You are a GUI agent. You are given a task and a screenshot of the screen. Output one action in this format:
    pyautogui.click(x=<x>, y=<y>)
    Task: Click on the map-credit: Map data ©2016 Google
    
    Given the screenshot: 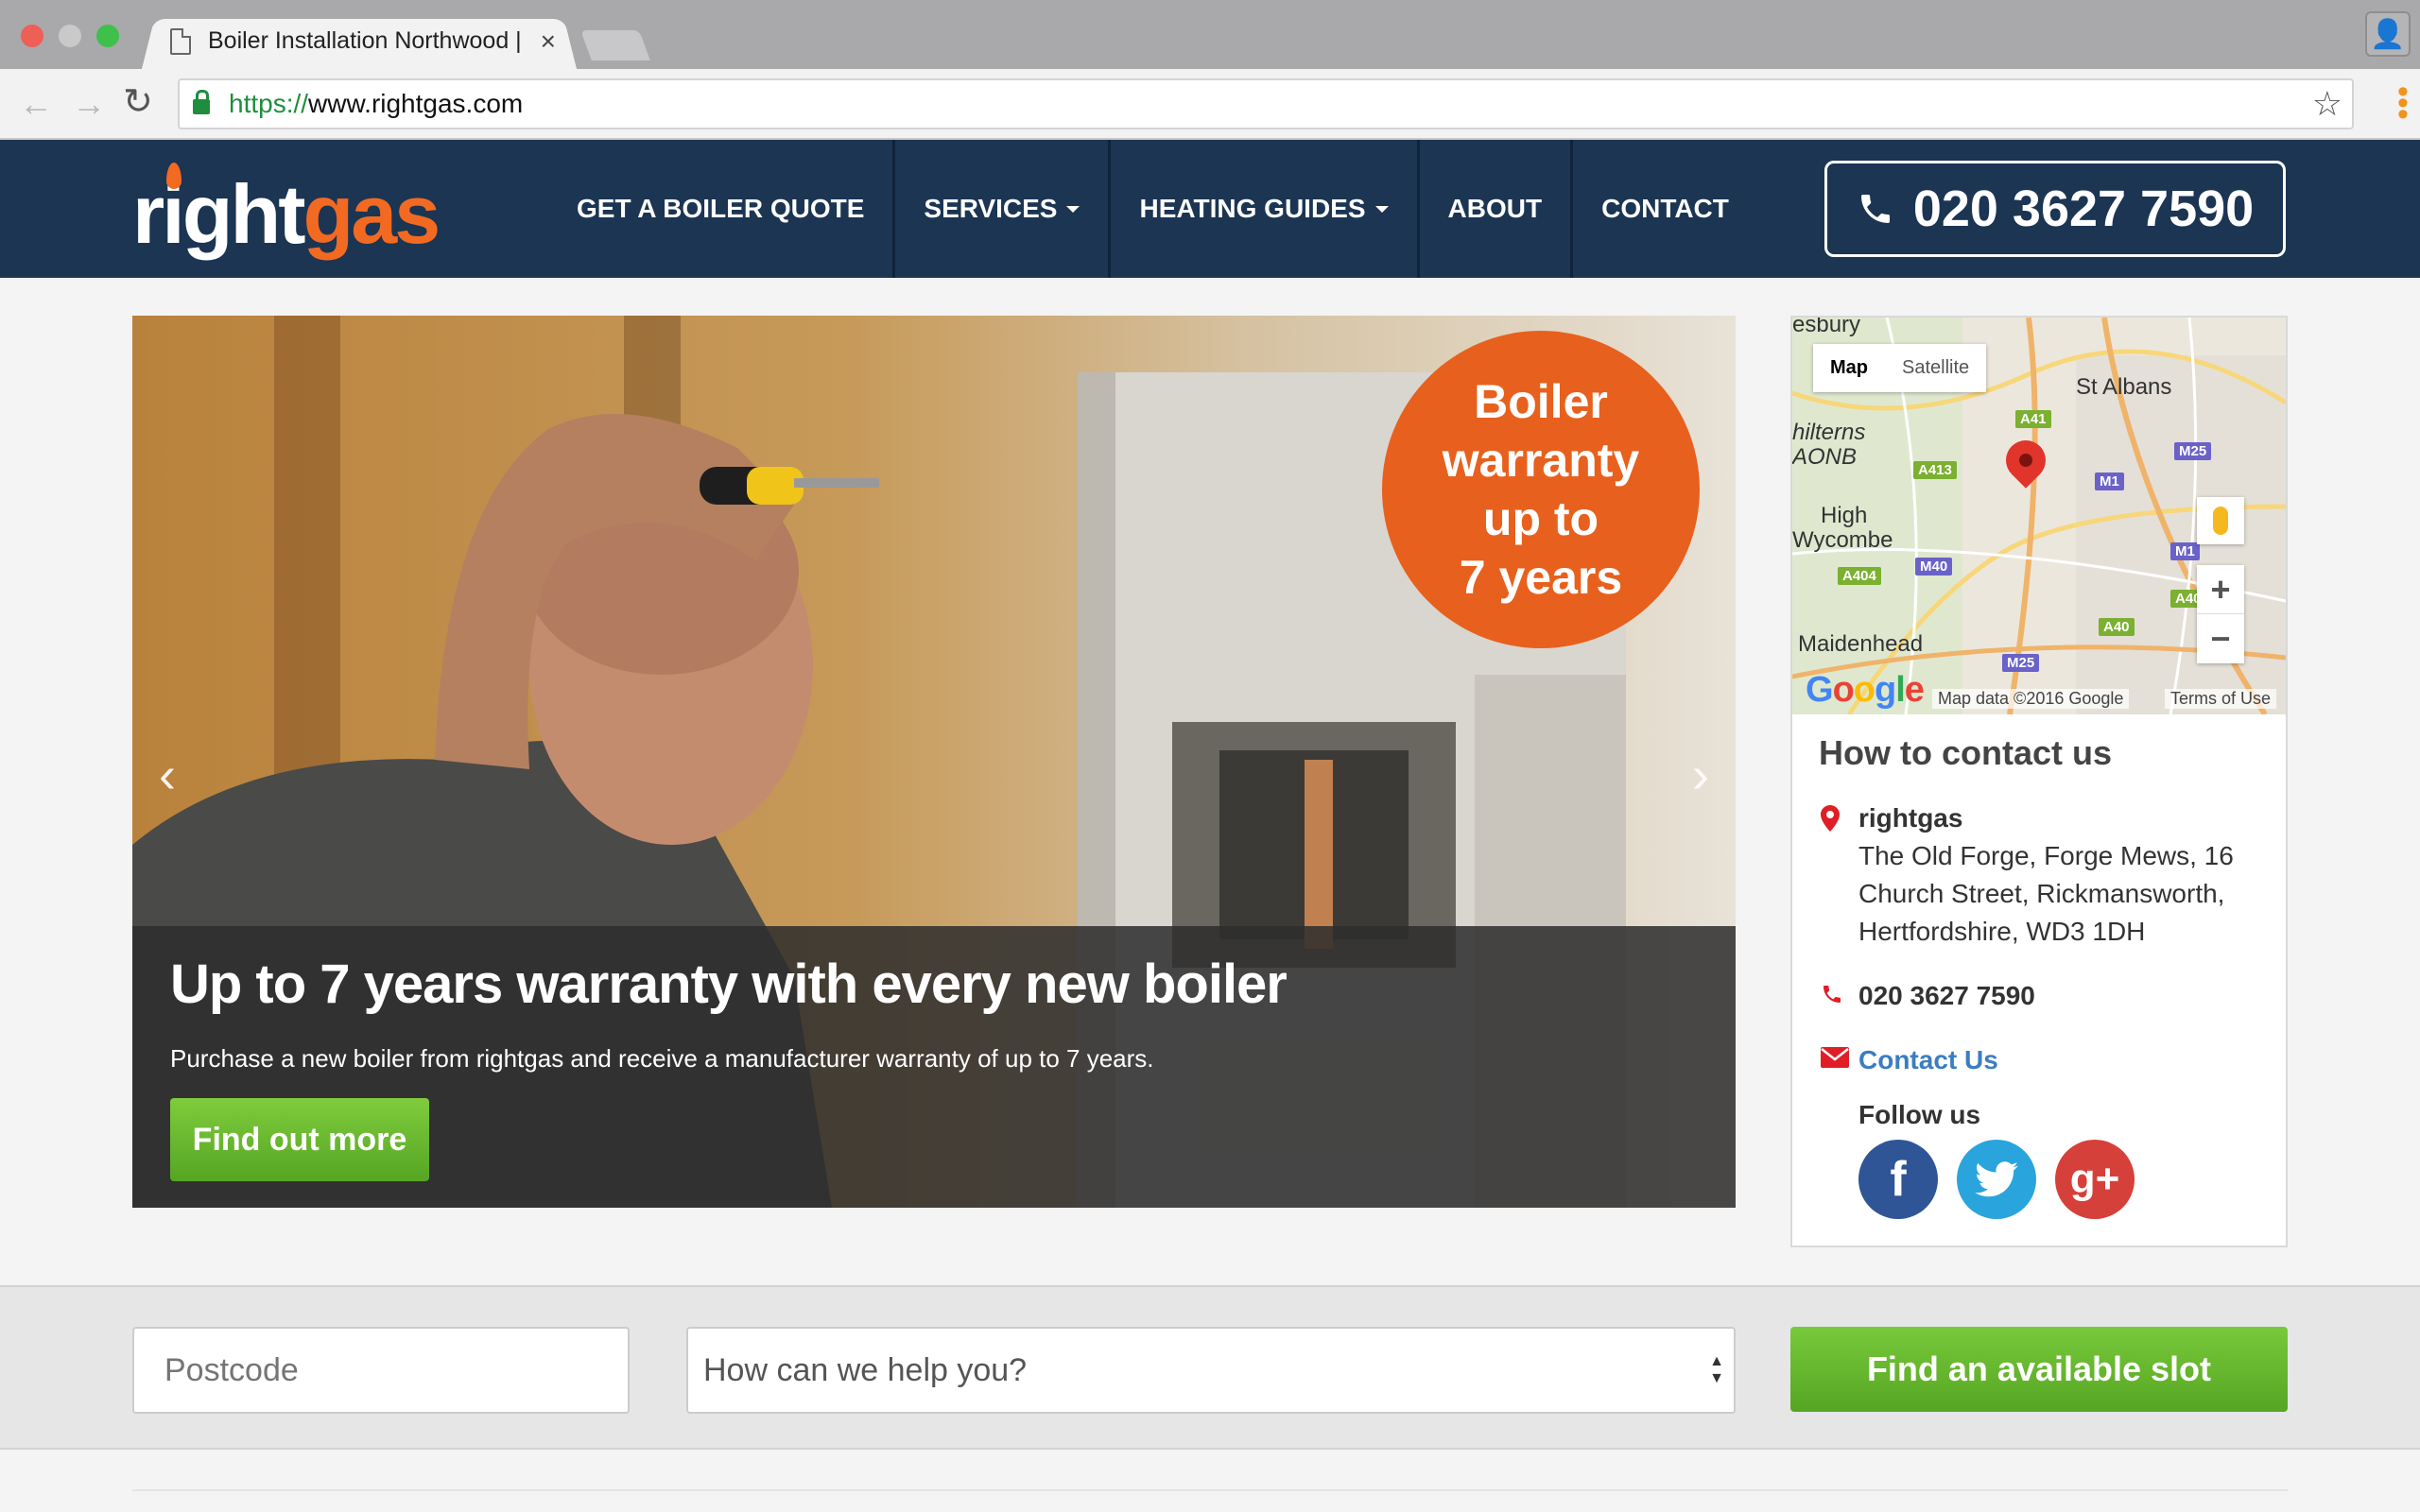 What is the action you would take?
    pyautogui.click(x=2031, y=699)
    